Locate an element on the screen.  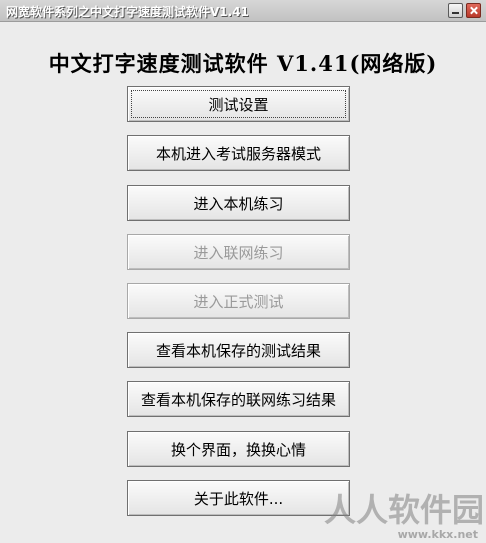
title-bar: 网宽软件系列之中文打字速度测试软件V1.41 is located at coordinates (243, 11).